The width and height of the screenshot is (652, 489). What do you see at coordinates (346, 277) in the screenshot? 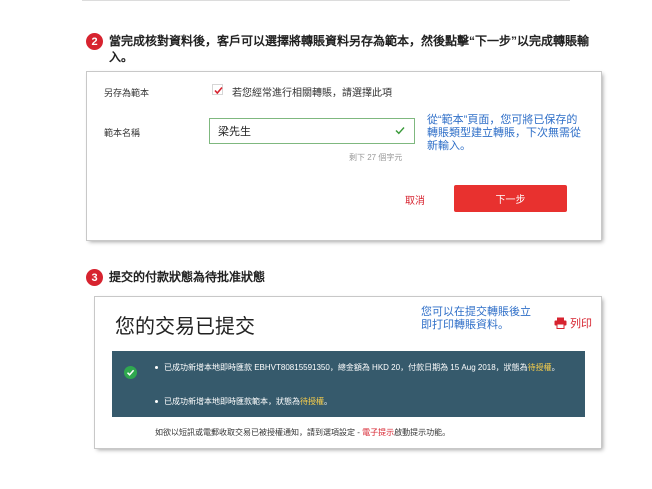
I see `step-3-heading: 3 提交的付款狀態為待批准狀態` at bounding box center [346, 277].